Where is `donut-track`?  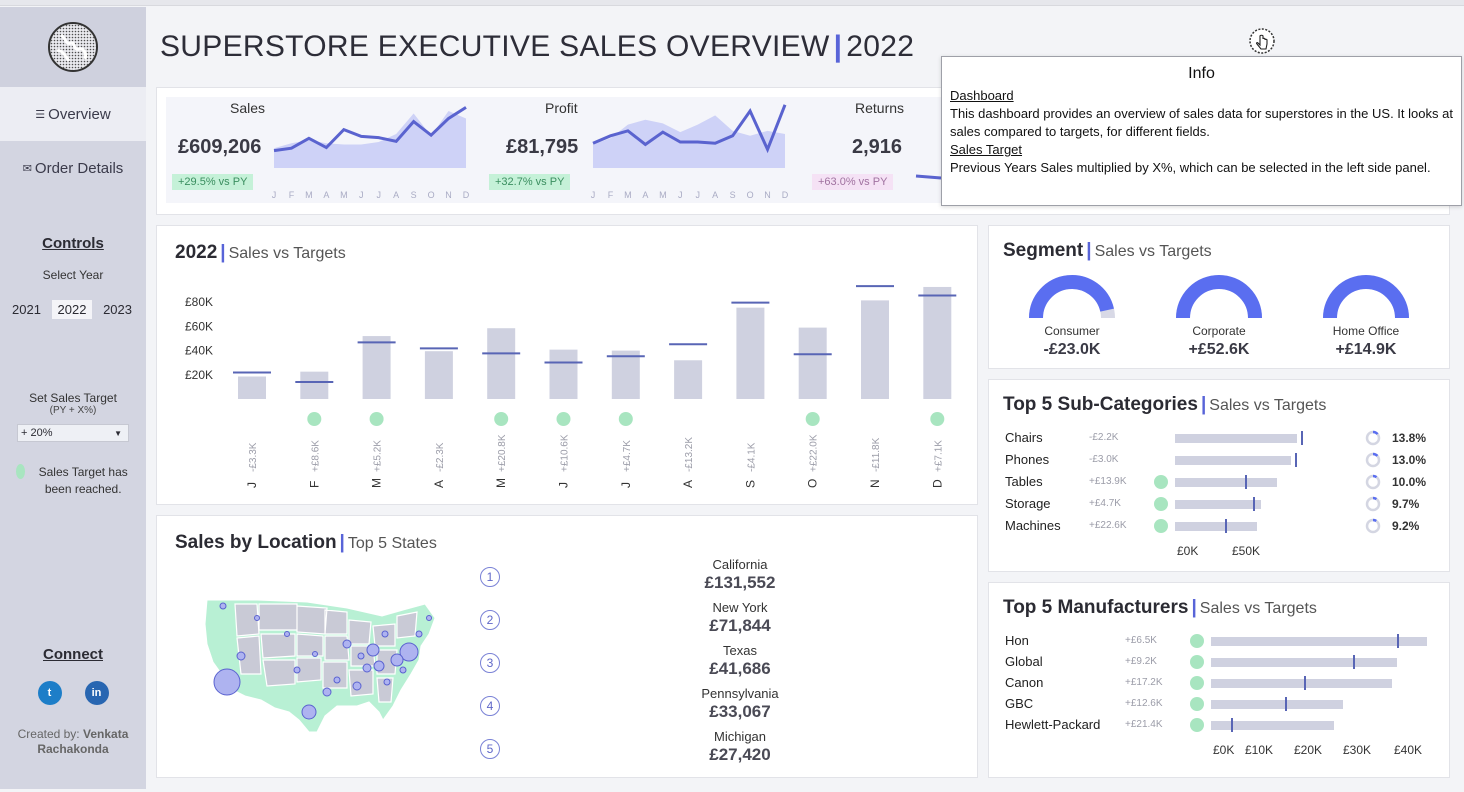 donut-track is located at coordinates (1373, 526).